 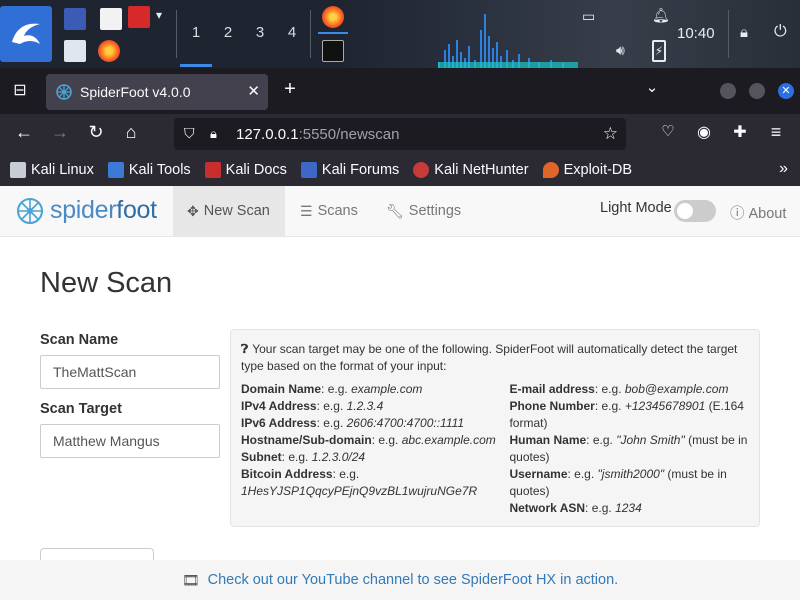 I want to click on show-desktop-icon, so click(x=75, y=19).